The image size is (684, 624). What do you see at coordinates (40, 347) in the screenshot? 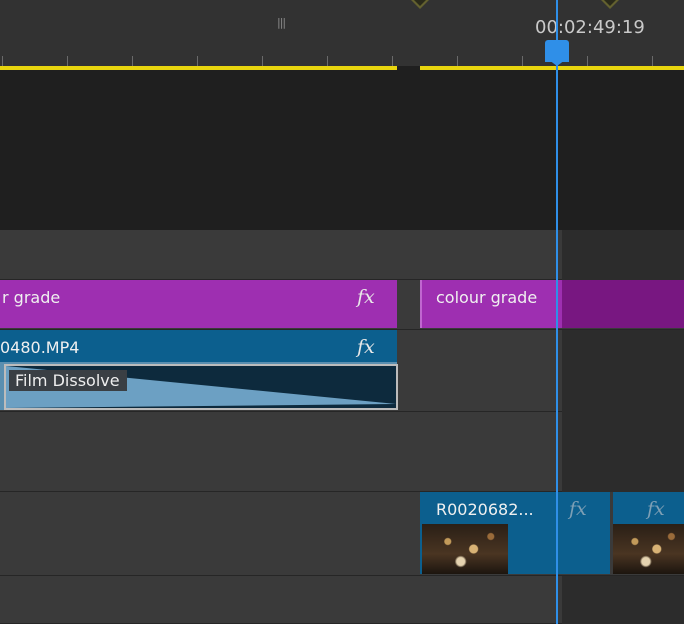
I see `clip-label: 0480.MP4` at bounding box center [40, 347].